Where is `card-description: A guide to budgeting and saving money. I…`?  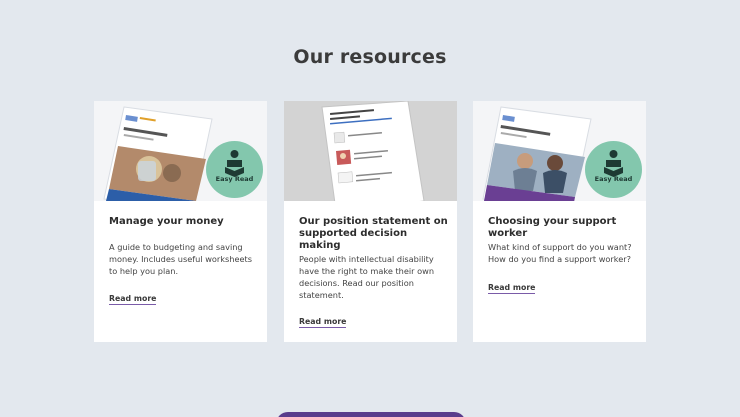
card-description: A guide to budgeting and saving money. I… is located at coordinates (181, 259).